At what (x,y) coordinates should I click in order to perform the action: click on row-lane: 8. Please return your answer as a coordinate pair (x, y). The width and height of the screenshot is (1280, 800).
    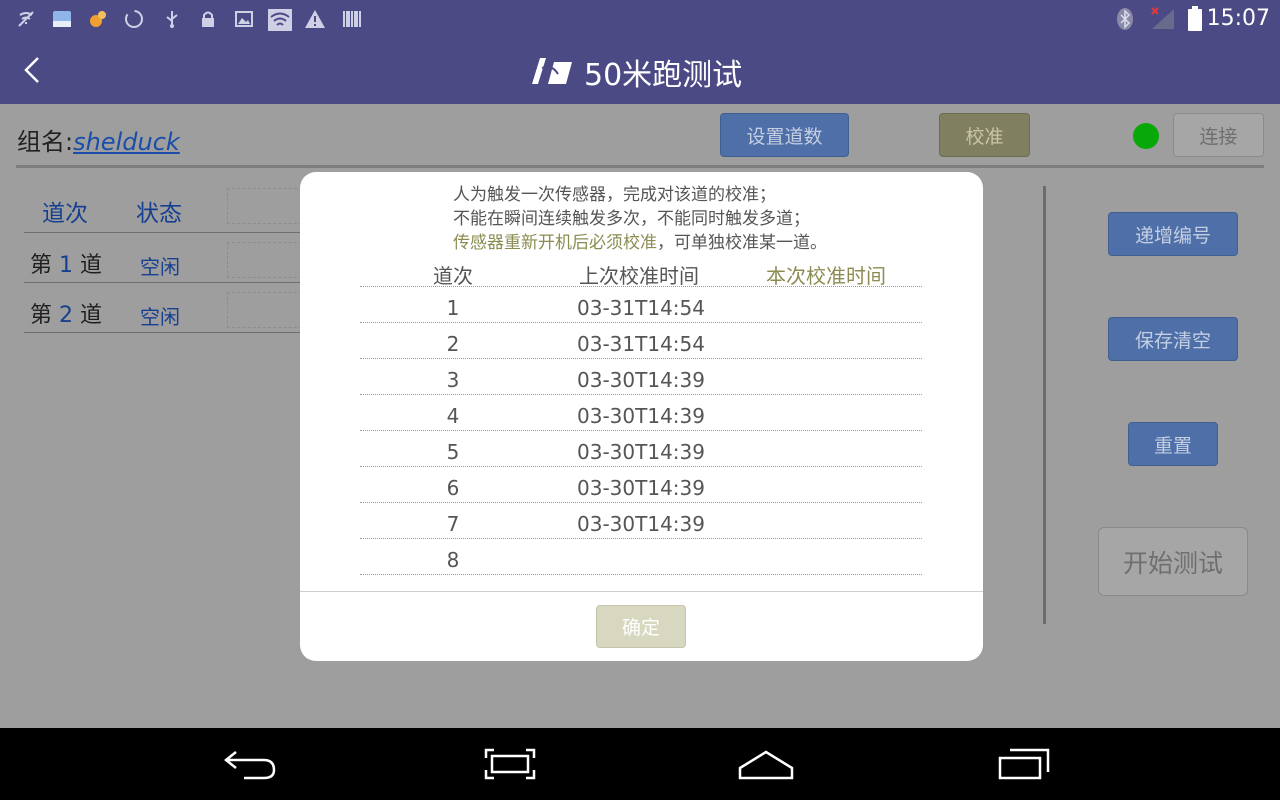
    Looking at the image, I should click on (453, 560).